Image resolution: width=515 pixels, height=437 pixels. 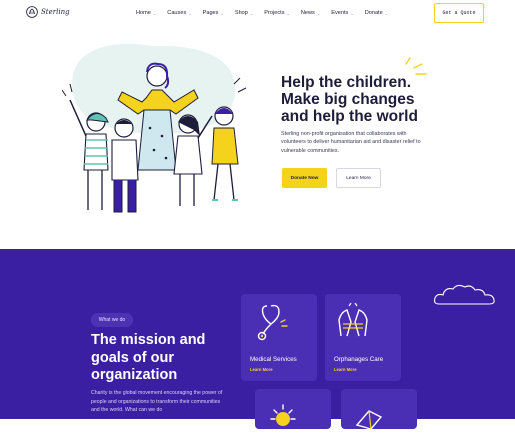 What do you see at coordinates (416, 66) in the screenshot?
I see `sparkle-lines-icon` at bounding box center [416, 66].